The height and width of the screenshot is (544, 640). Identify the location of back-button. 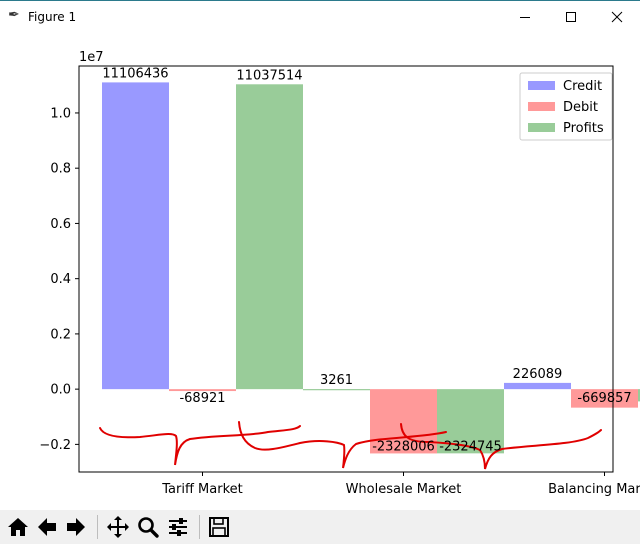
(47, 527).